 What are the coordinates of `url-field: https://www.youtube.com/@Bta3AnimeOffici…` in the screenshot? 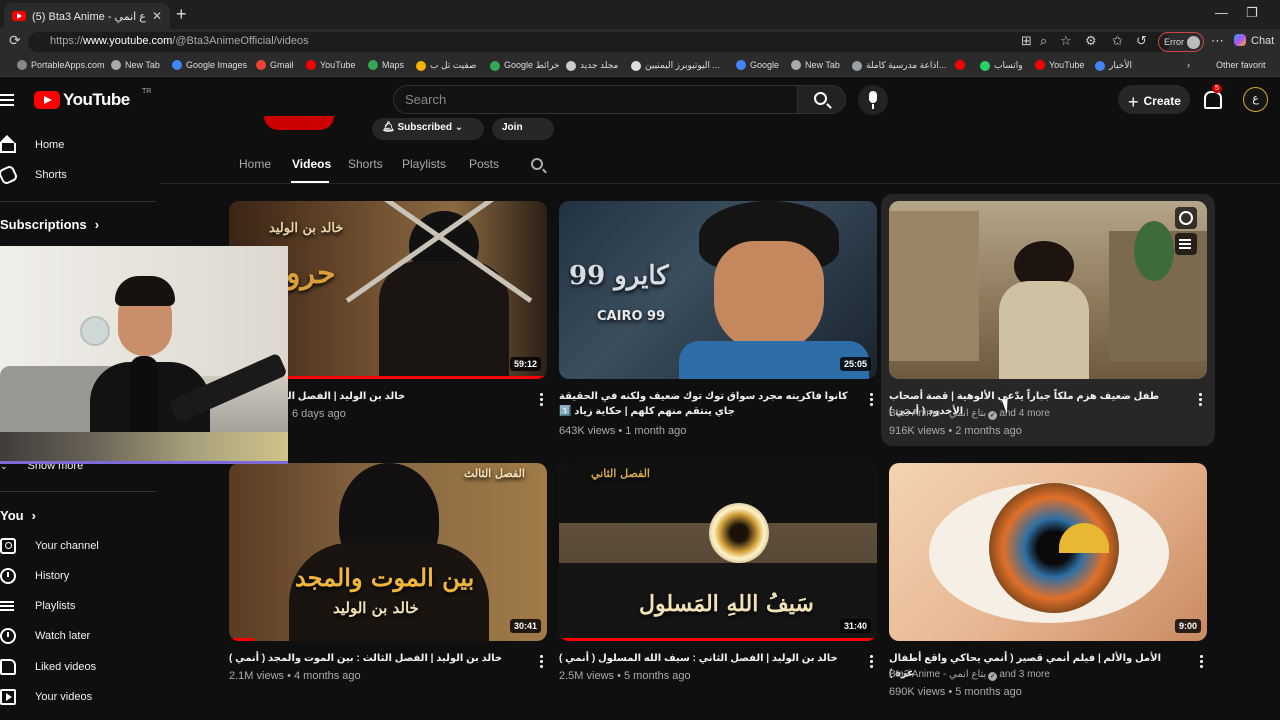 It's located at (599, 42).